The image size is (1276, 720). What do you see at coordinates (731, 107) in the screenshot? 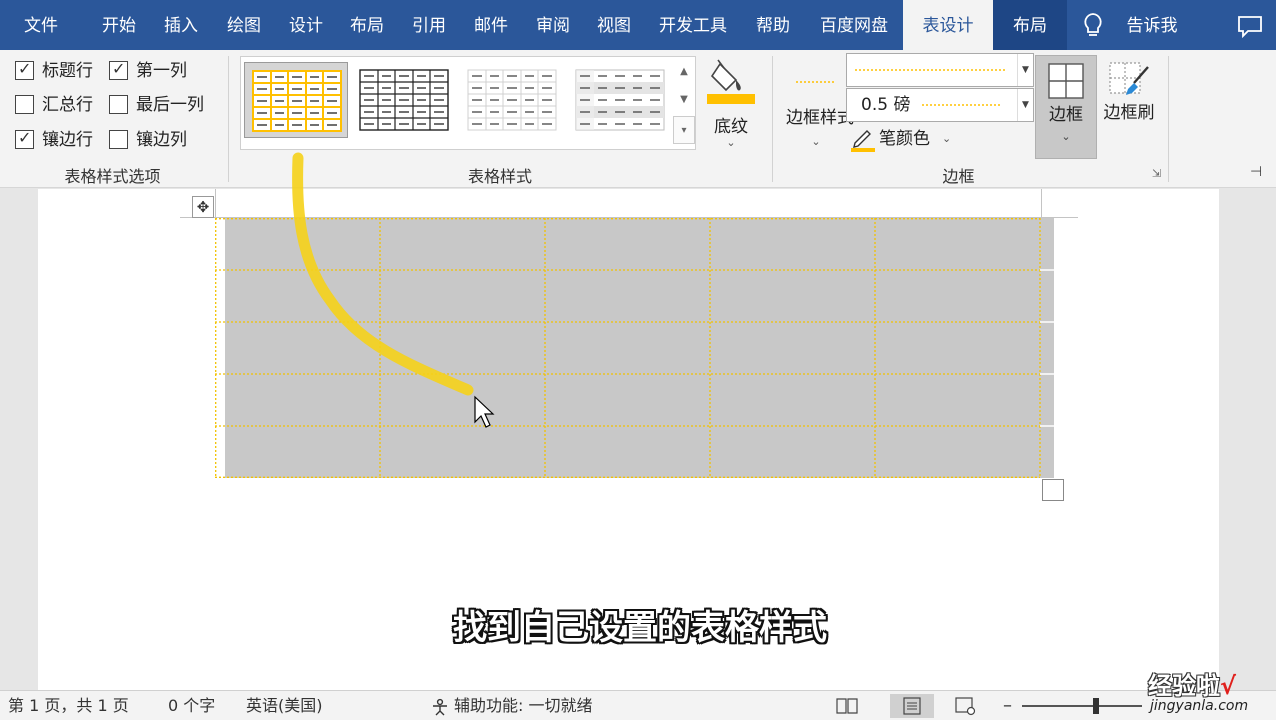
I see `shading-button: 底纹 ⌄` at bounding box center [731, 107].